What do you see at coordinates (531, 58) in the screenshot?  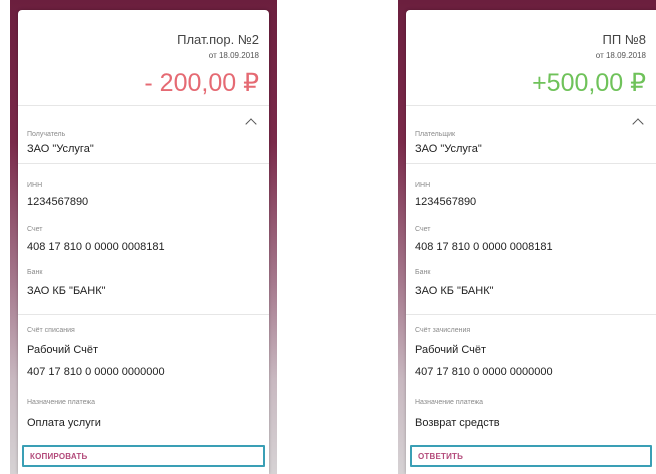 I see `payment-header: ПП №8 от 18.09.2018 +500,00 ₽` at bounding box center [531, 58].